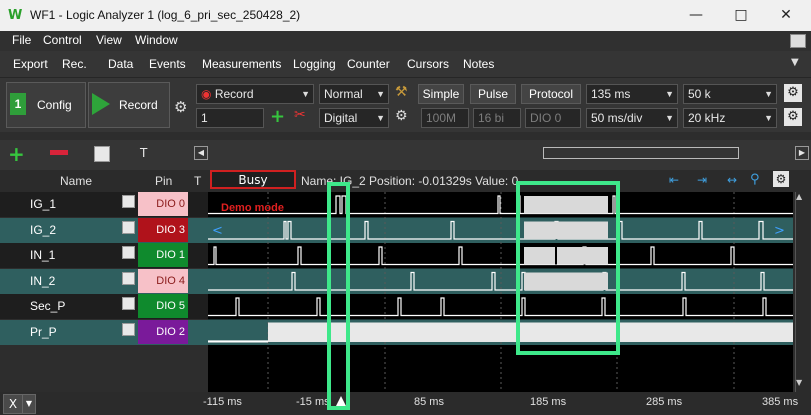  I want to click on zoom-icon: ⚲, so click(755, 179).